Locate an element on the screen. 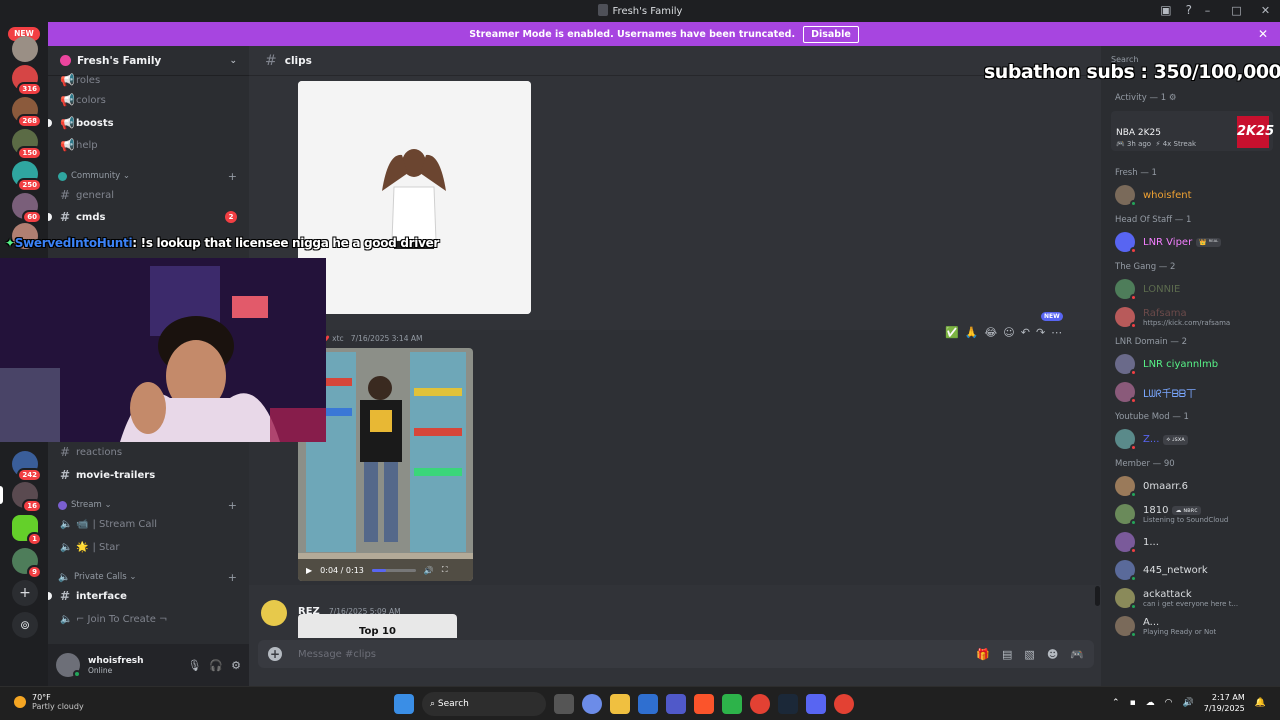 This screenshot has width=1280, height=720. channel-cmds: # cmds 2 is located at coordinates (144, 217).